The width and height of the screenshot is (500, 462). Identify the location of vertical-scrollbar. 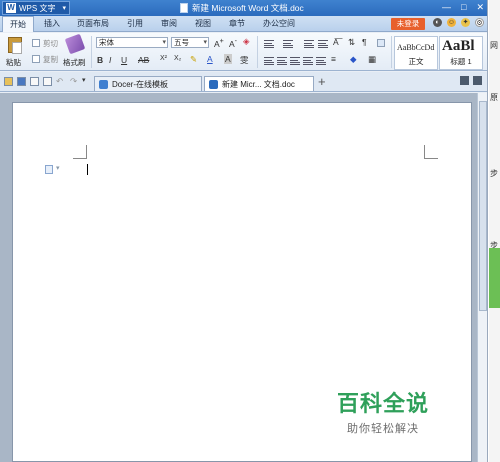
(482, 277).